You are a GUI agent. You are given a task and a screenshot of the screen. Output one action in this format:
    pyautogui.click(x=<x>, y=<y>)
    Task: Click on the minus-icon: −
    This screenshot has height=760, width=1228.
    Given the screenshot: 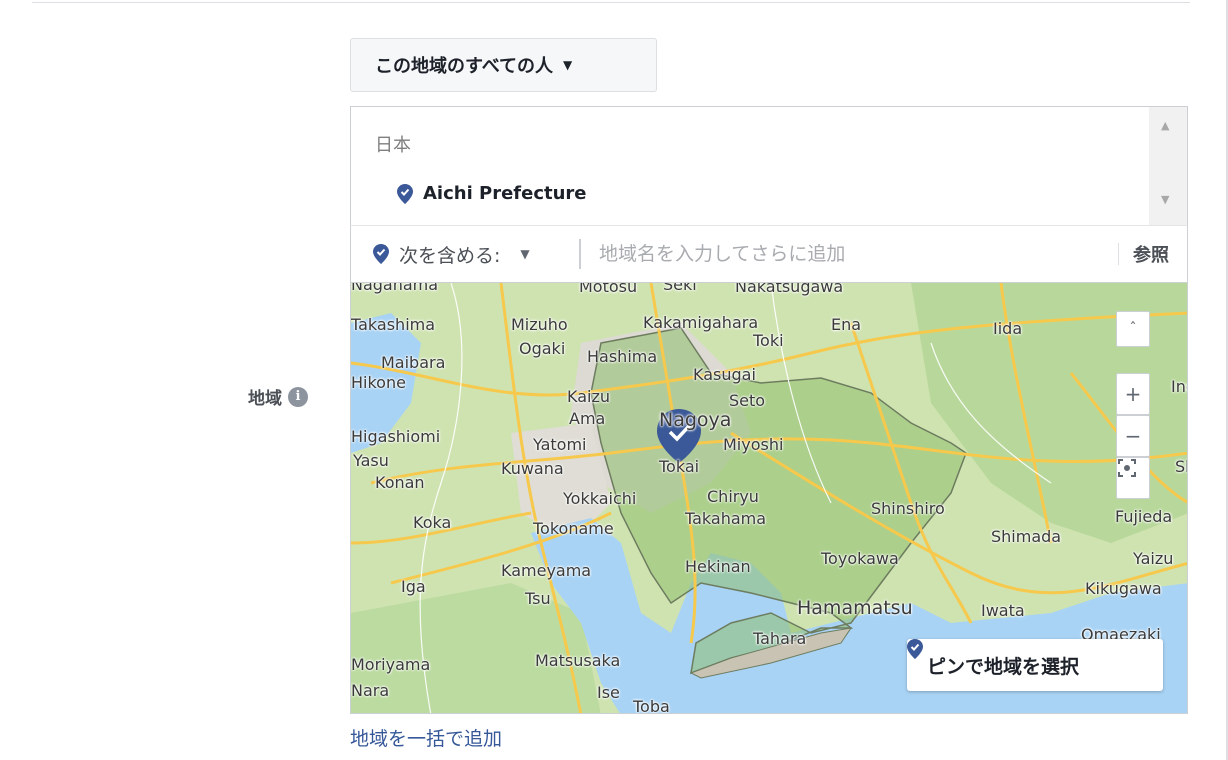 What is the action you would take?
    pyautogui.click(x=1133, y=436)
    